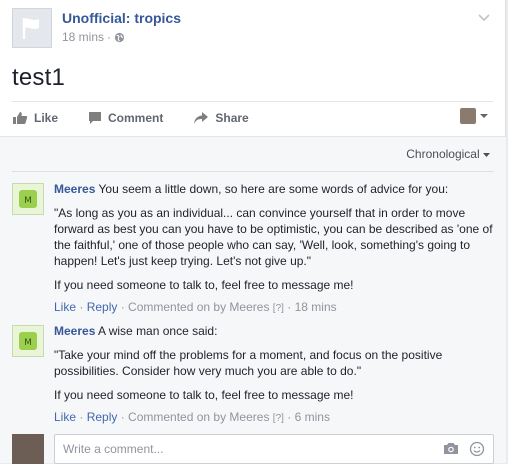 This screenshot has width=508, height=464. Describe the element at coordinates (95, 118) in the screenshot. I see `comment-icon` at that location.